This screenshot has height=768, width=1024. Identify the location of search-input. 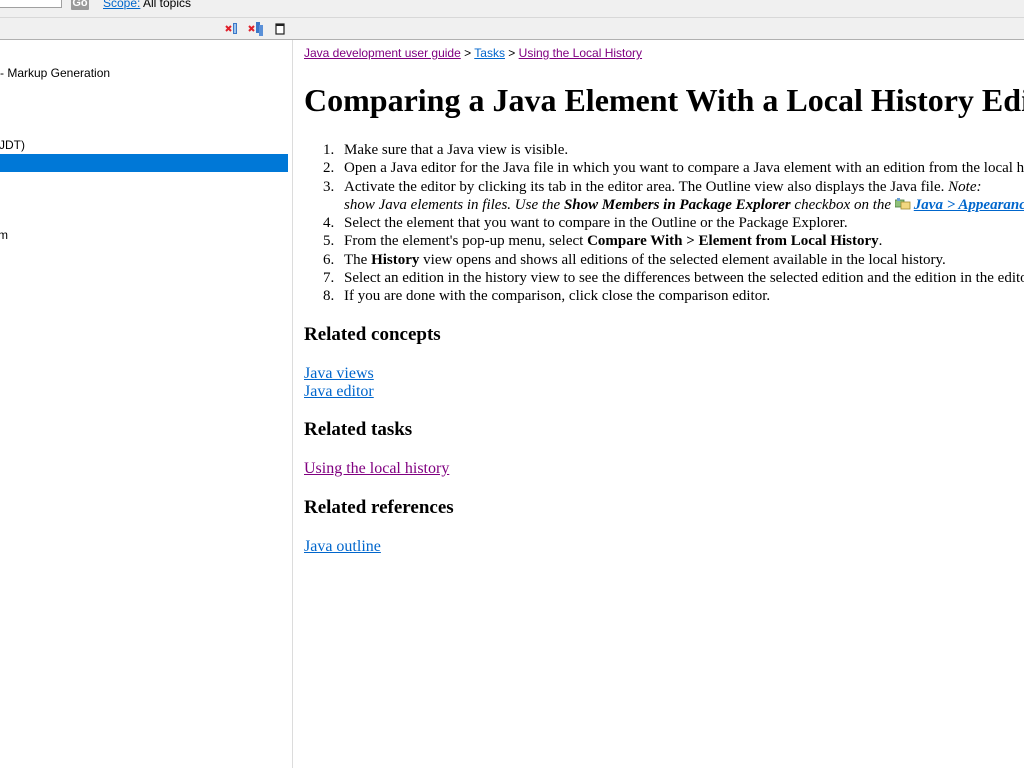
(31, 4).